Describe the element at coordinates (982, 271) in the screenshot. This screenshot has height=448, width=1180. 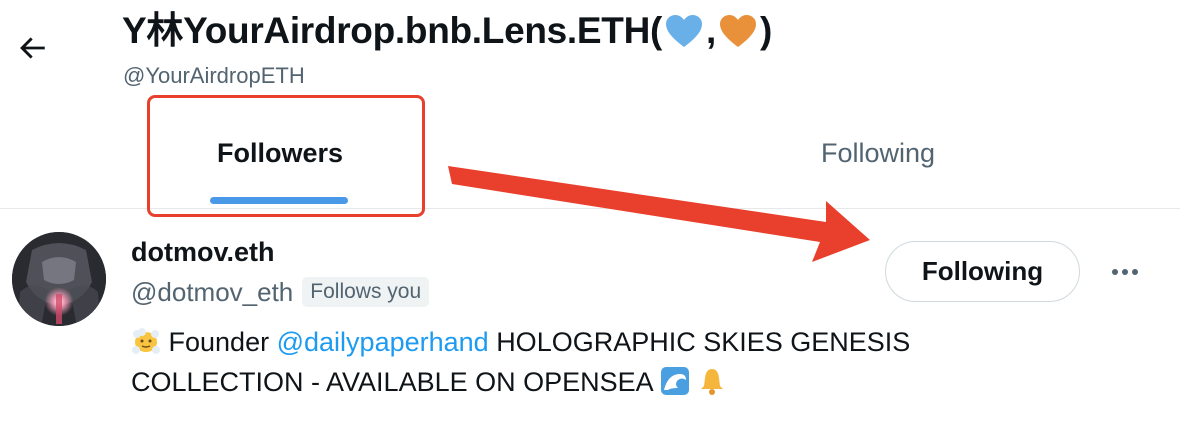
I see `following-button: Following` at that location.